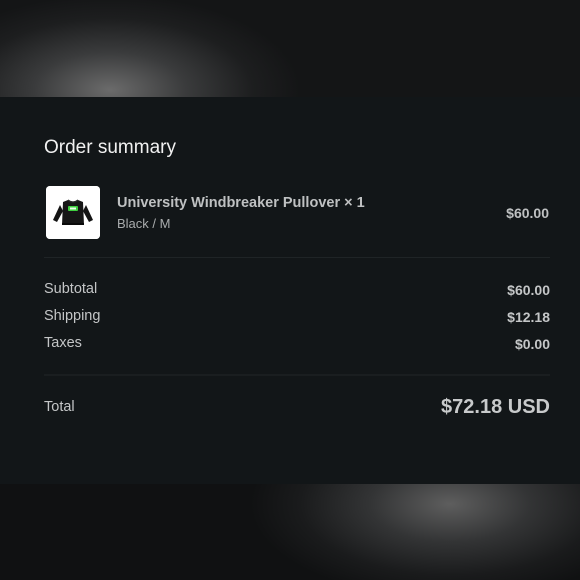  What do you see at coordinates (59, 407) in the screenshot?
I see `total-label: Total` at bounding box center [59, 407].